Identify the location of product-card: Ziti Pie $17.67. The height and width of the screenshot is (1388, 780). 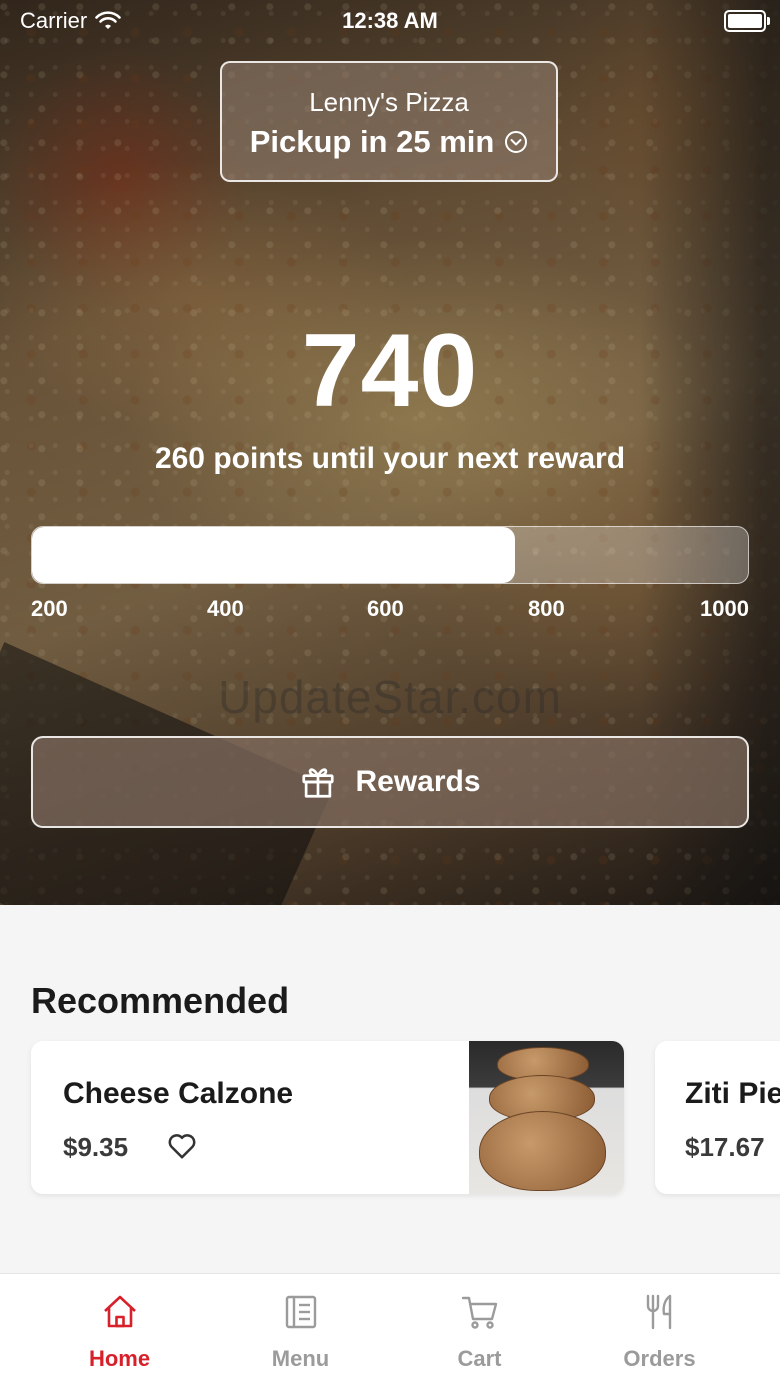
(717, 1117).